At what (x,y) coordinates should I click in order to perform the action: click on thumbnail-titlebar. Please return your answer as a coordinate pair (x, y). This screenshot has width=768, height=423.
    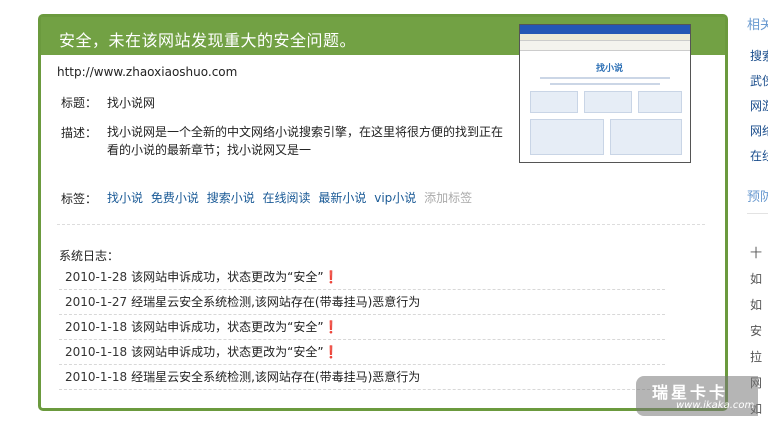
    Looking at the image, I should click on (605, 29).